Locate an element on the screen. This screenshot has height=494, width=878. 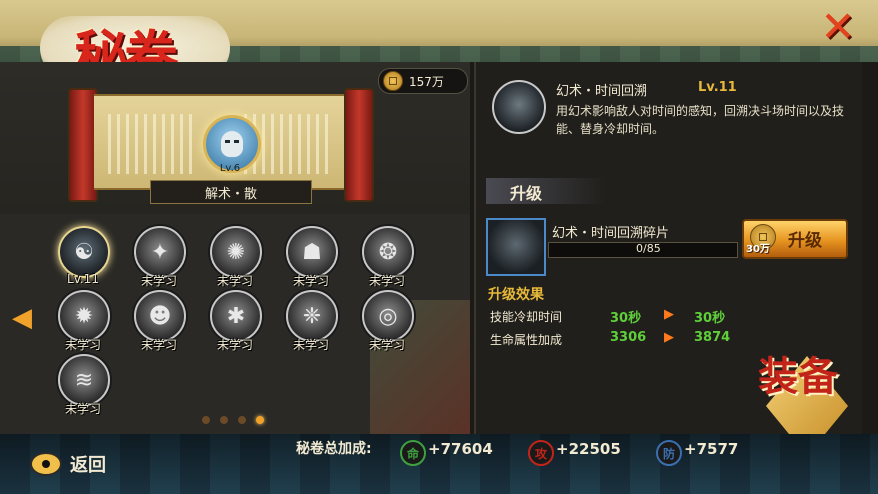
skill-slot: ✹ 未学习 is located at coordinates (83, 323).